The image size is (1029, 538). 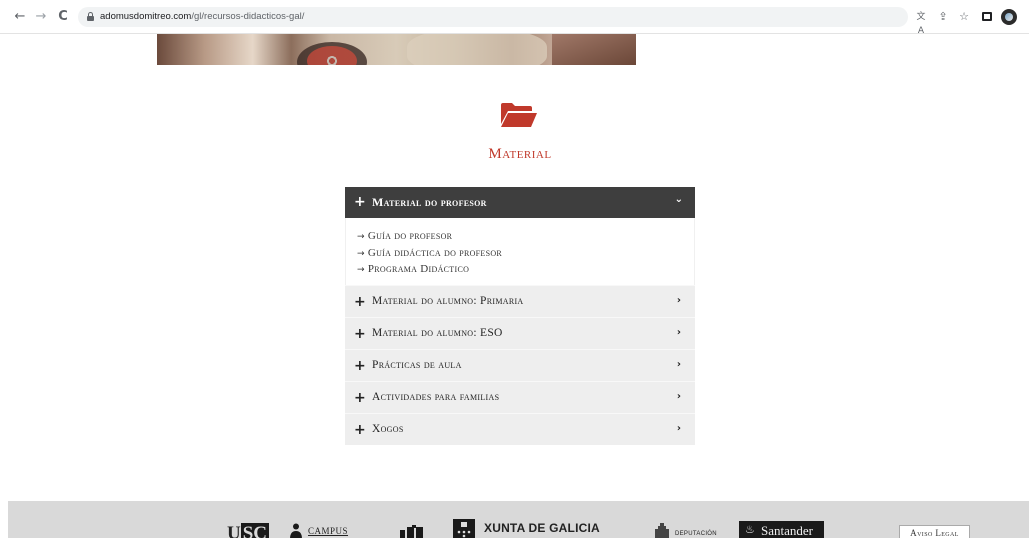 I want to click on url-path: /gl/recursos-didacticos-gal/, so click(x=248, y=16).